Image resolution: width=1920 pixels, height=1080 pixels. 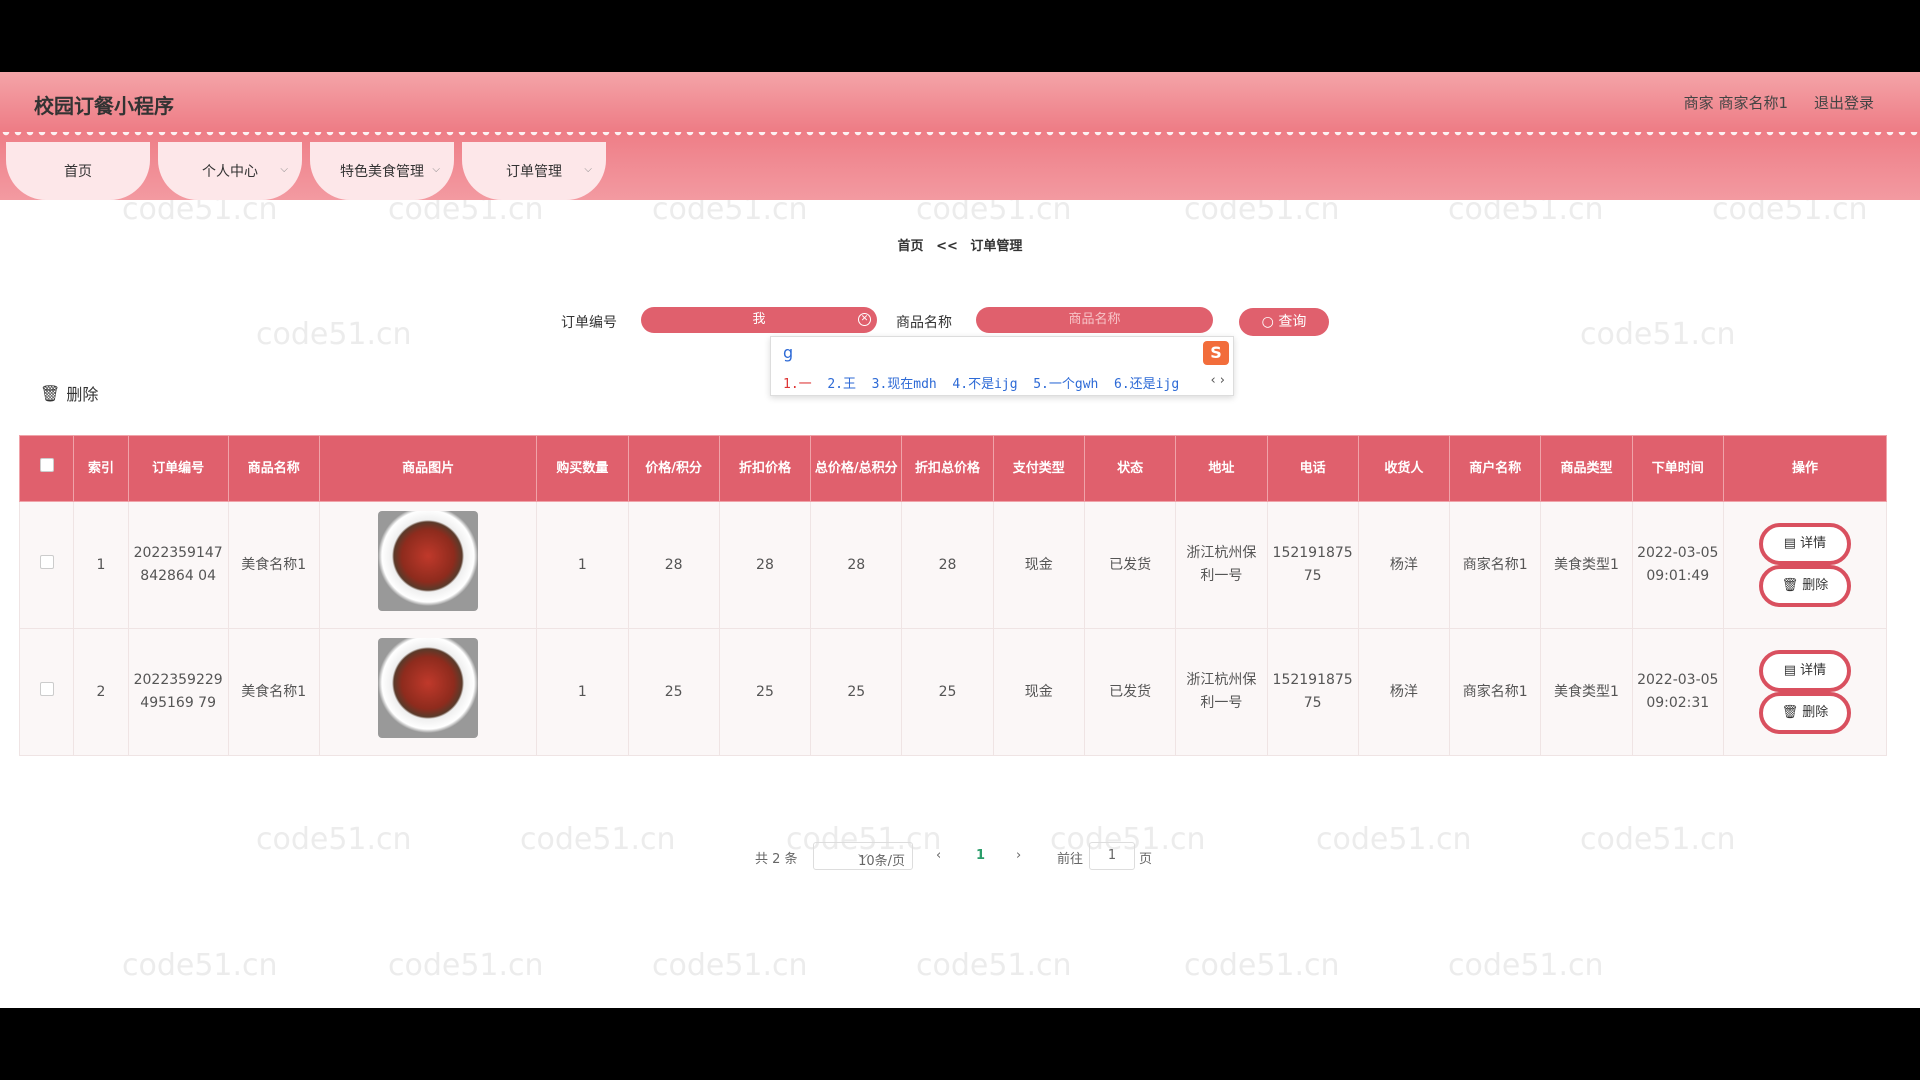 I want to click on ime-candidate: 3.现在mdh, so click(x=904, y=384).